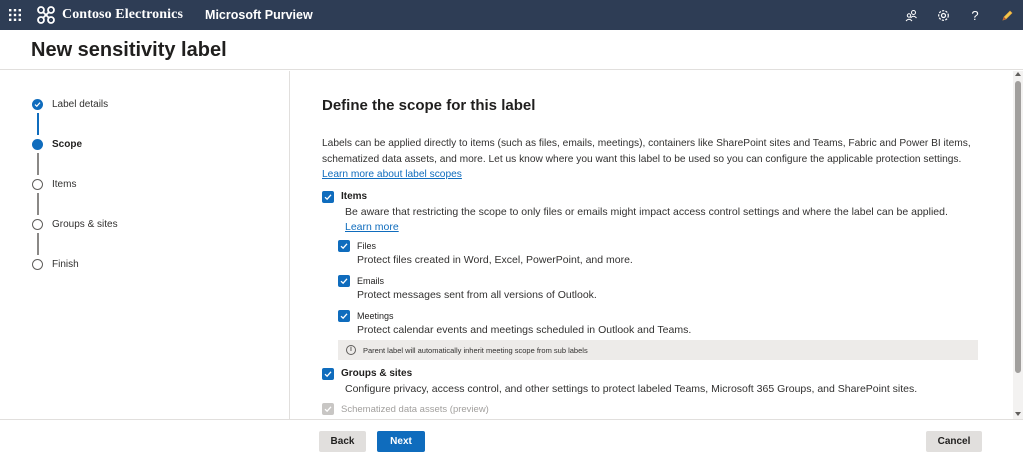 This screenshot has height=460, width=1023. Describe the element at coordinates (371, 281) in the screenshot. I see `emails-label: Emails` at that location.